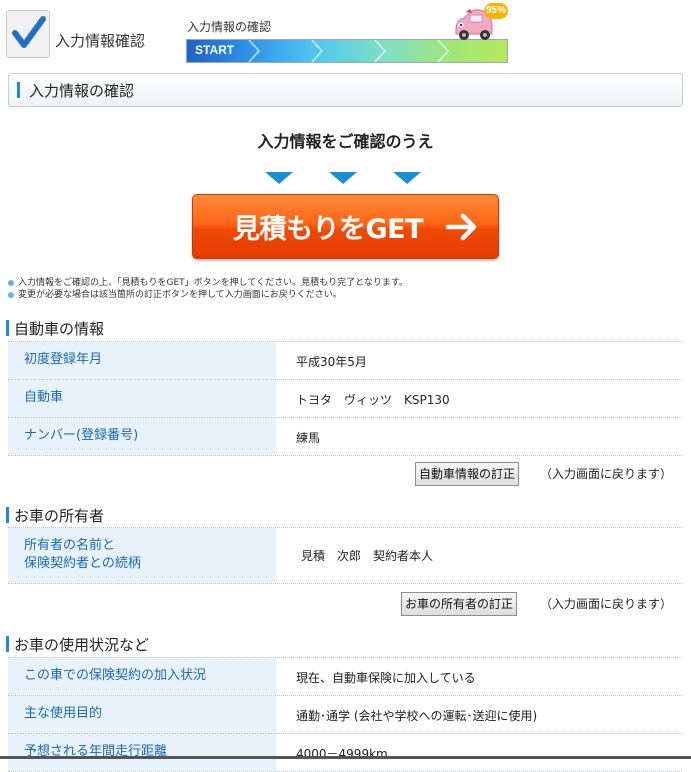 This screenshot has height=772, width=691. Describe the element at coordinates (342, 754) in the screenshot. I see `row-value: 4000－4999km` at that location.